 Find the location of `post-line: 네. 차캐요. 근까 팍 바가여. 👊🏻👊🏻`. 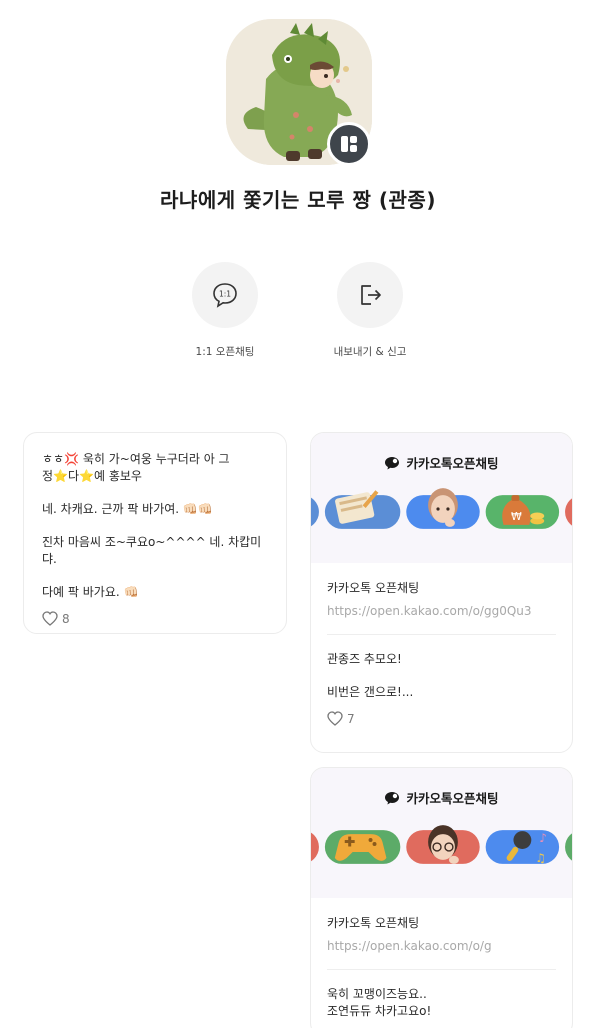

post-line: 네. 차캐요. 근까 팍 바가여. 👊🏻👊🏻 is located at coordinates (127, 509).